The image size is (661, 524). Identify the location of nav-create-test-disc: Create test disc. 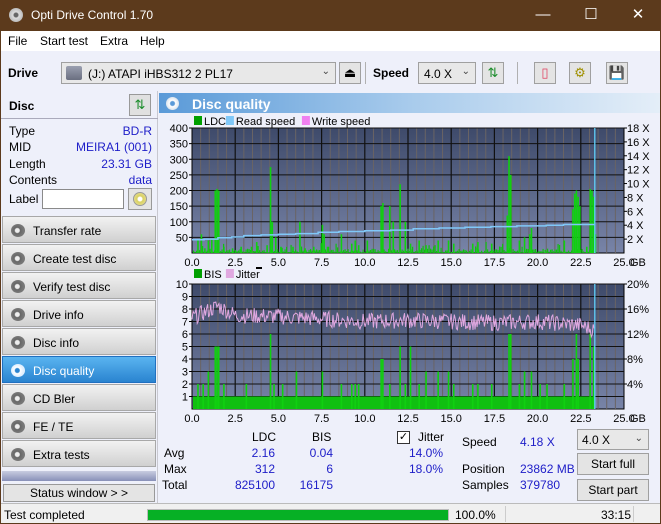
(79, 257).